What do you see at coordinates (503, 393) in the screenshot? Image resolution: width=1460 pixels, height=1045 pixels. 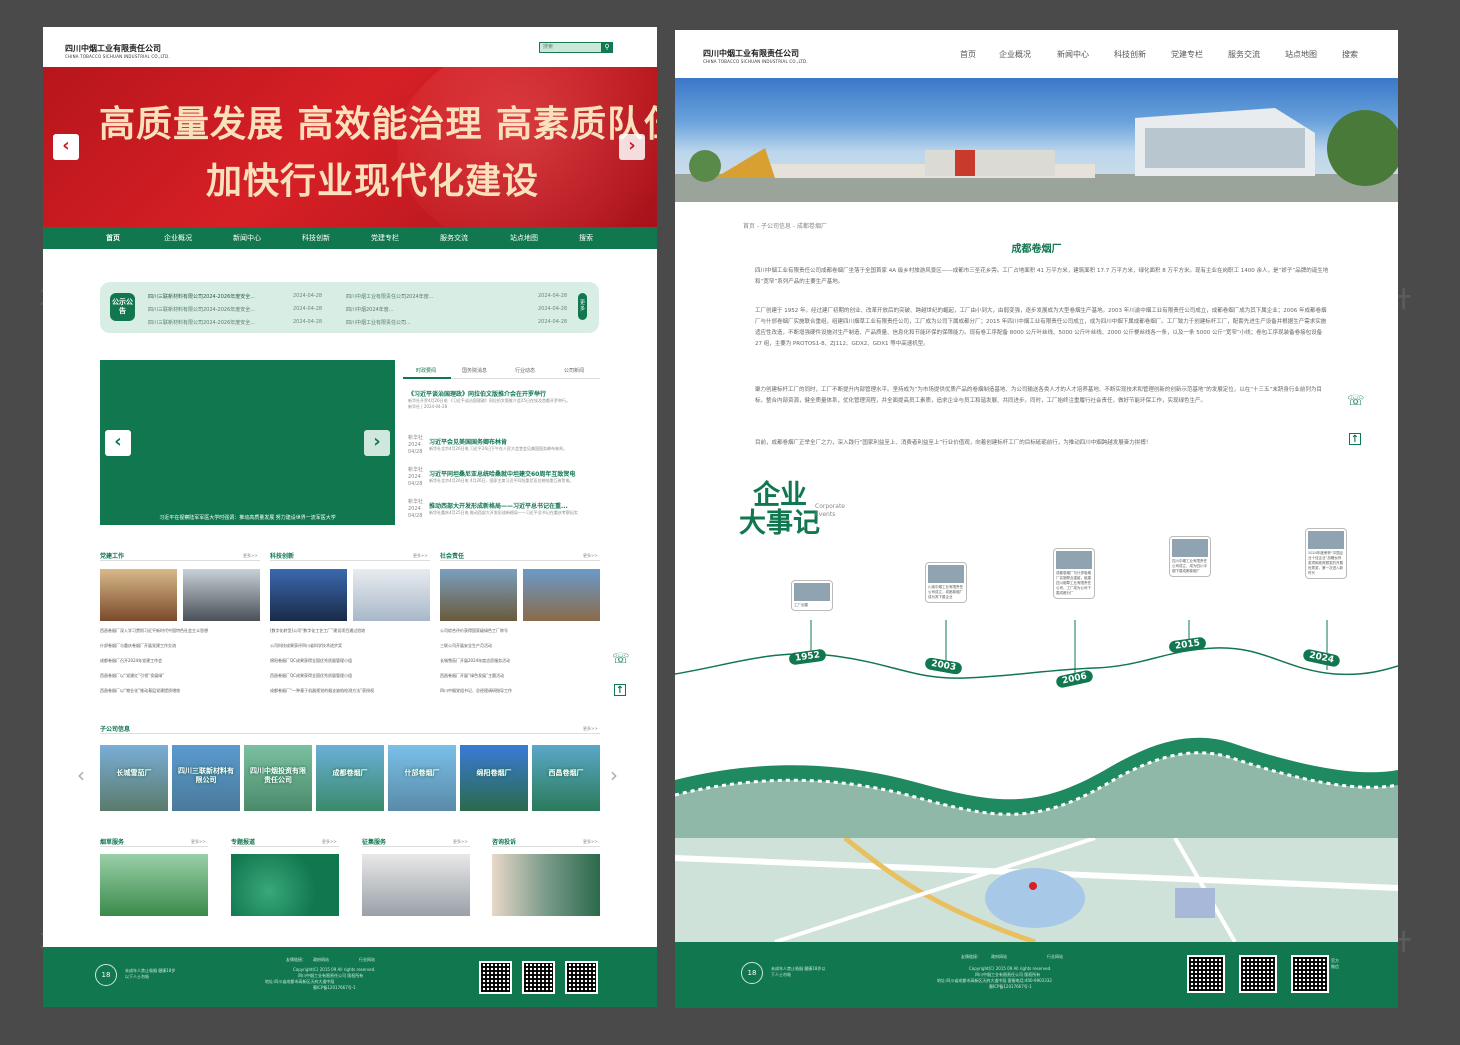 I see `news-title: 《习近平谈治国理政》同拉伯文版推介会在开罗举行` at bounding box center [503, 393].